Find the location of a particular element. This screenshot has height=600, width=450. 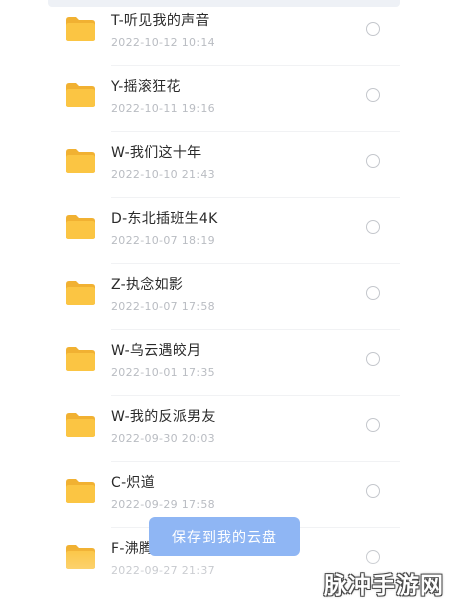

file-name: D-东北插班生4K is located at coordinates (164, 219).